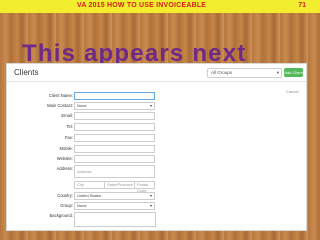 The width and height of the screenshot is (320, 240). What do you see at coordinates (64, 168) in the screenshot?
I see `address-label: Address:` at bounding box center [64, 168].